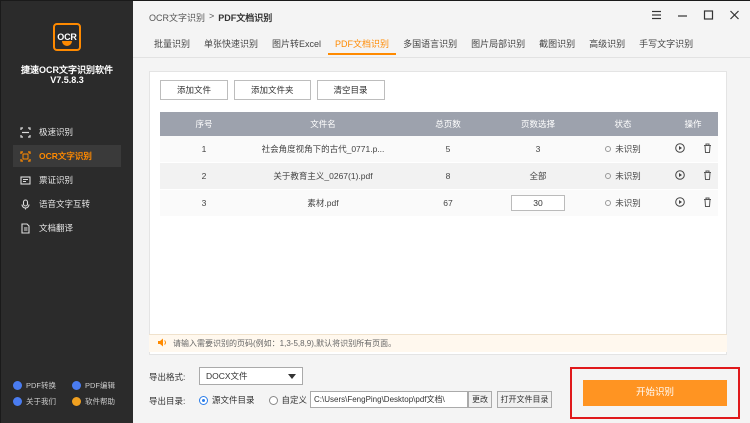  Describe the element at coordinates (245, 18) in the screenshot. I see `breadcrumb-current: PDF文档识别` at that location.